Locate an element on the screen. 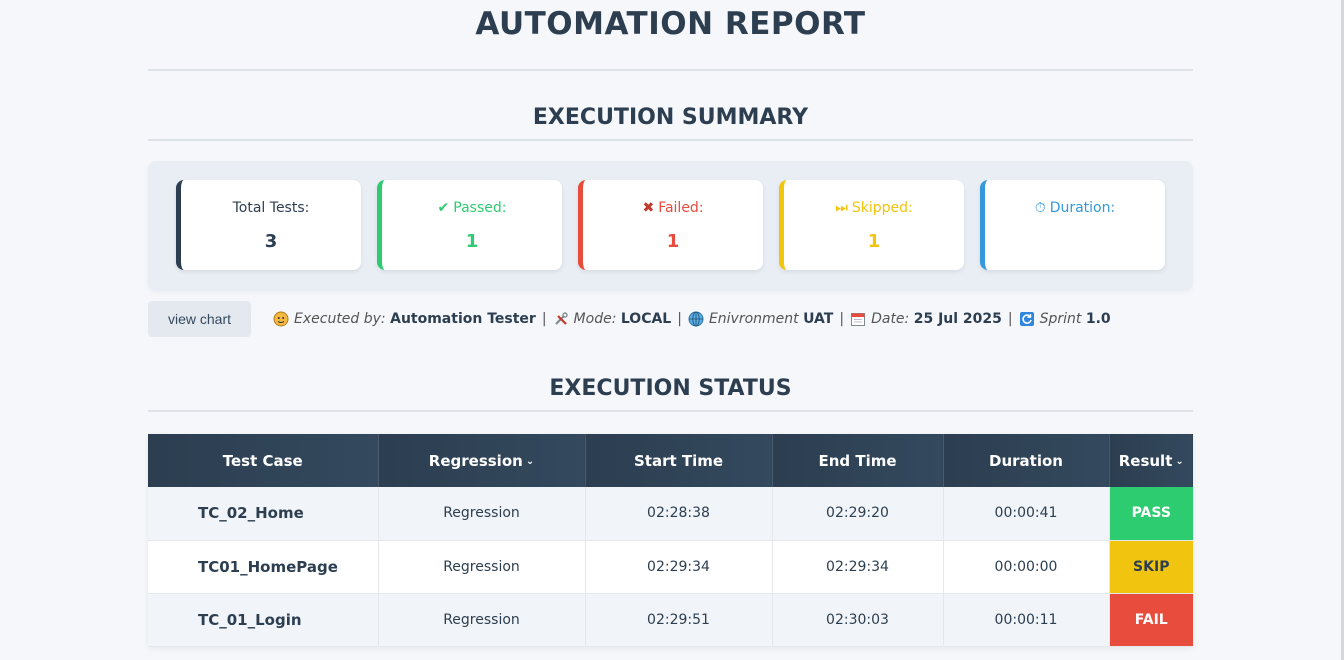  result-badge: PASS is located at coordinates (1151, 514).